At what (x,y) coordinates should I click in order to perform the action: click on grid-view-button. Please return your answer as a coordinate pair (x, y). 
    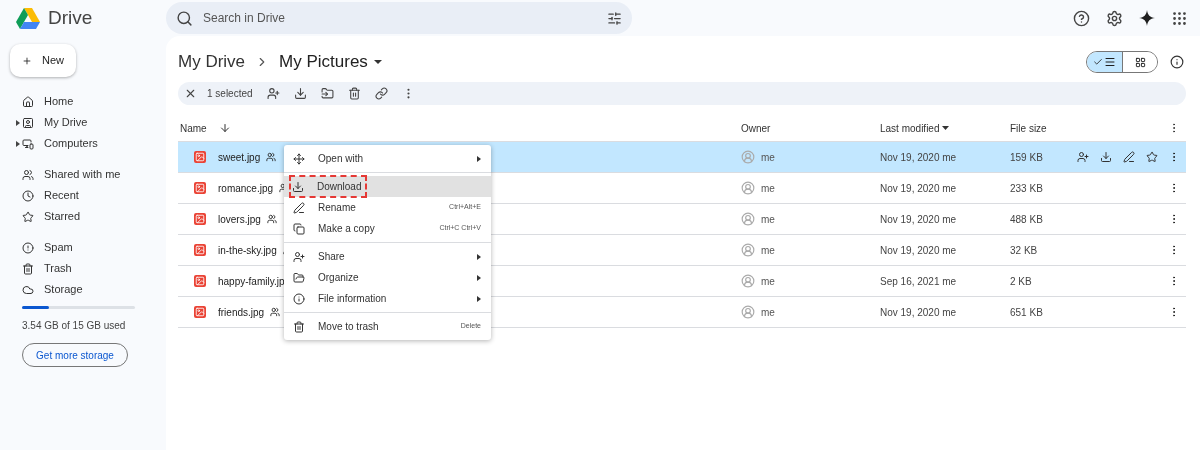
    Looking at the image, I should click on (1139, 62).